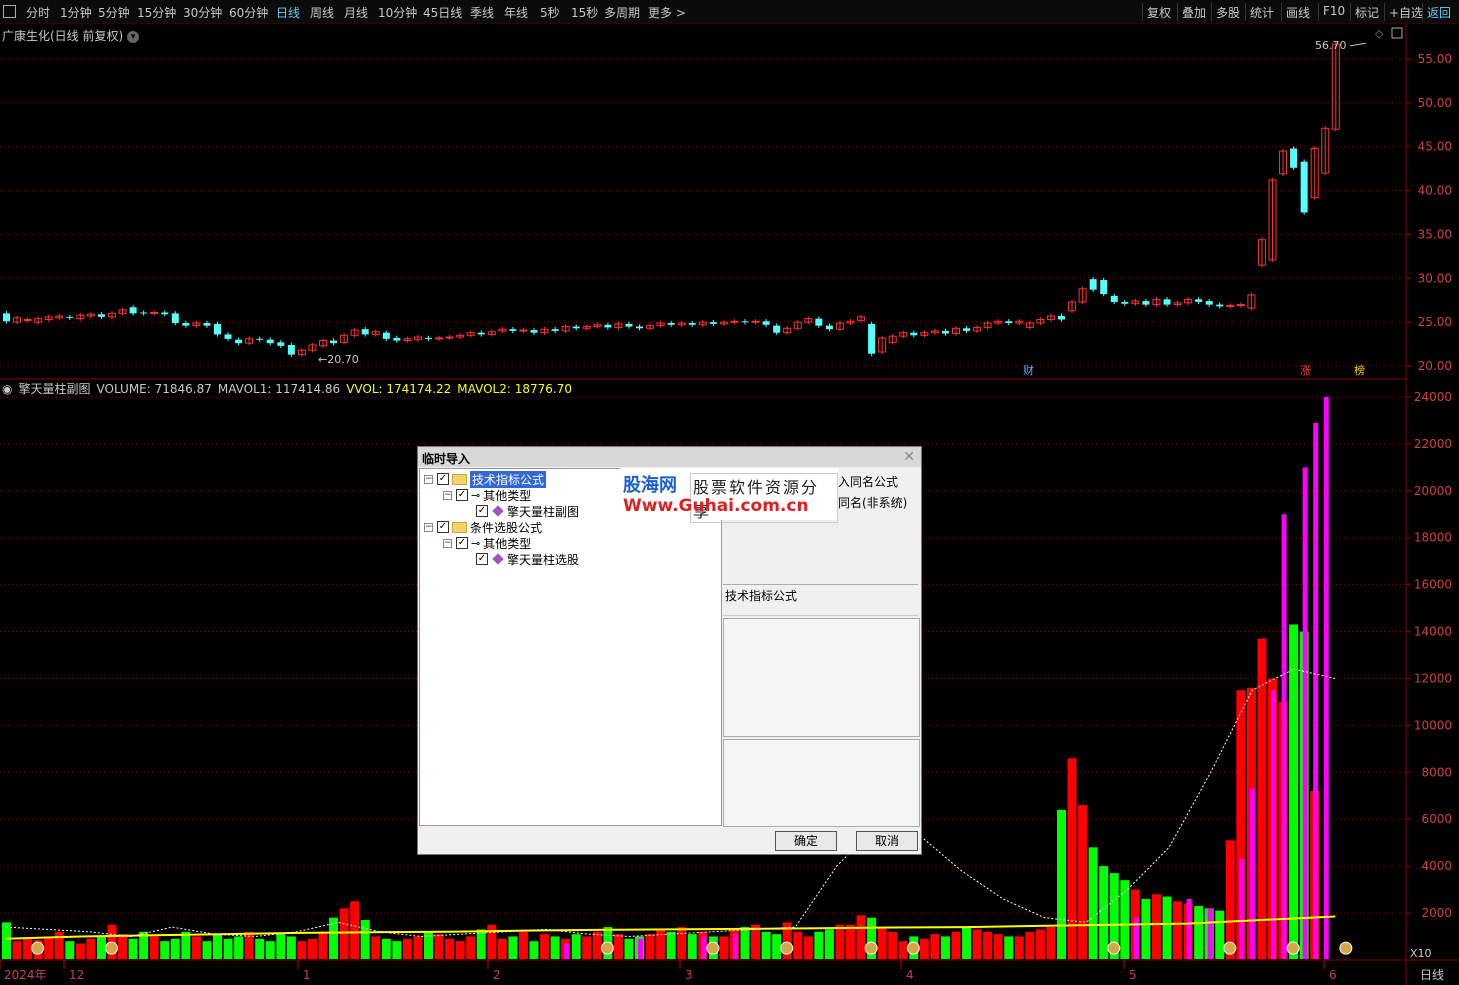 The image size is (1459, 985). What do you see at coordinates (1433, 585) in the screenshot?
I see `volume-tick-label: 16000` at bounding box center [1433, 585].